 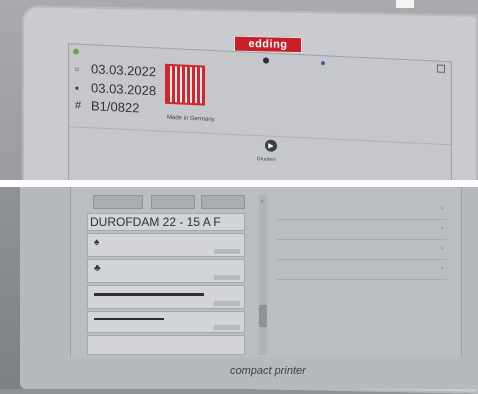 What do you see at coordinates (115, 107) in the screenshot?
I see `label-line-3: B1/0822` at bounding box center [115, 107].